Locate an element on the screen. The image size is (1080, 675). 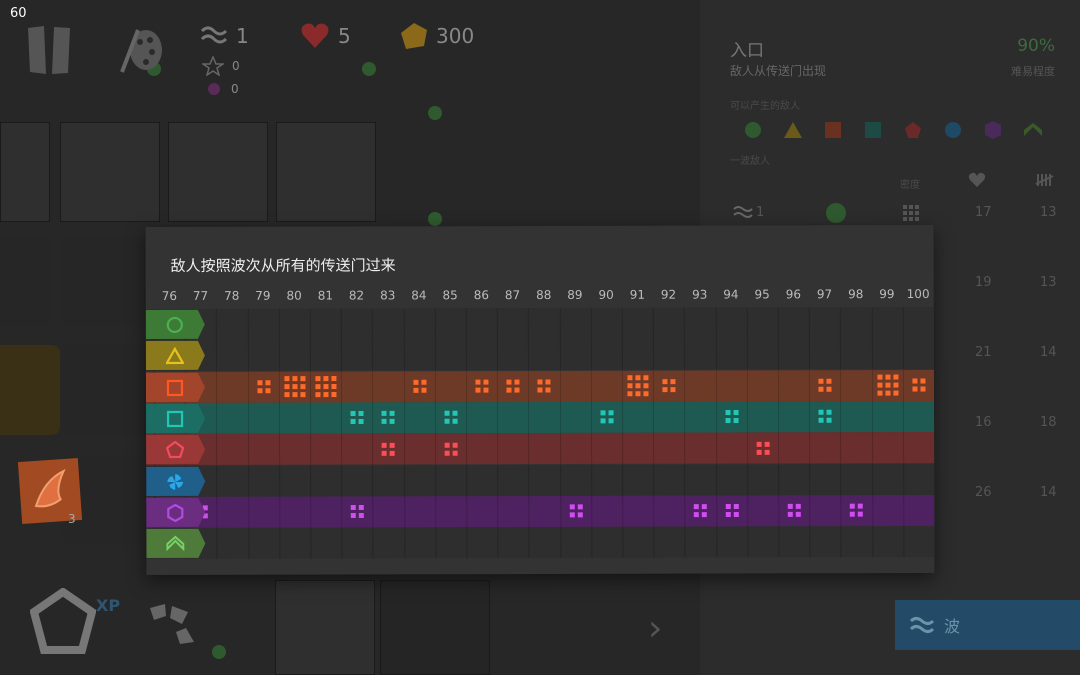
enemy-types-list is located at coordinates (893, 130).